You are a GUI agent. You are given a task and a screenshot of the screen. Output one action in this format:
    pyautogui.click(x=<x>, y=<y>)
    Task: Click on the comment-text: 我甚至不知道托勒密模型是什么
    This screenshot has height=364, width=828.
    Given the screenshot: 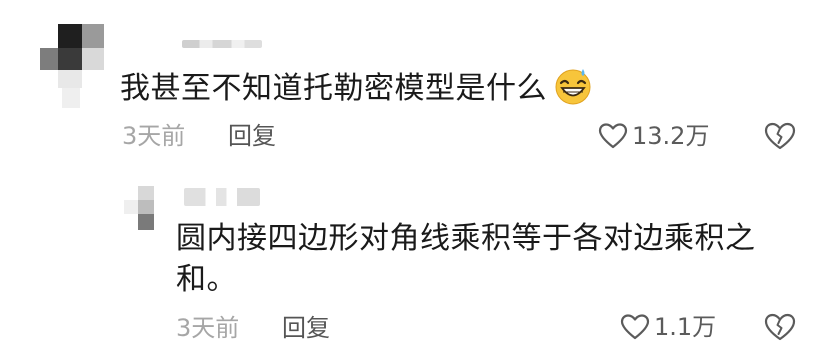 What is the action you would take?
    pyautogui.click(x=356, y=87)
    